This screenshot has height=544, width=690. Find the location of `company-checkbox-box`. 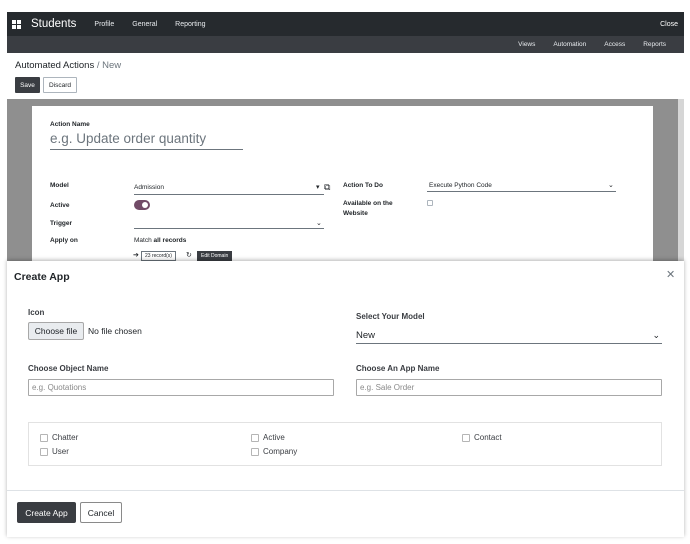

company-checkbox-box is located at coordinates (255, 451).